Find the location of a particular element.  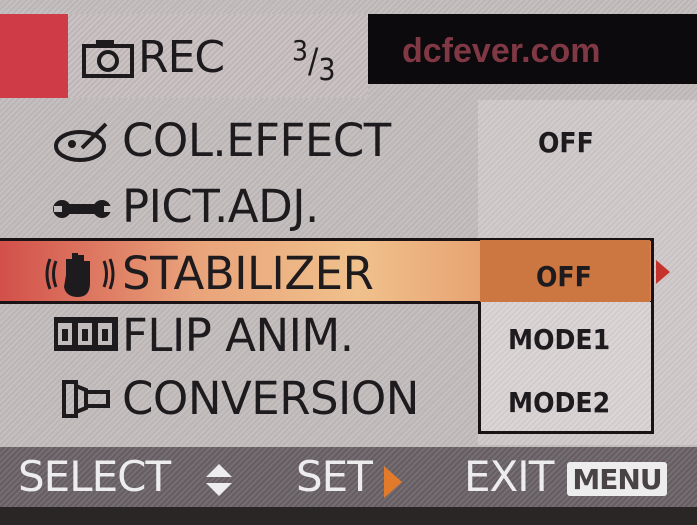

dropdown-option-mode1: MODE1 is located at coordinates (559, 339).